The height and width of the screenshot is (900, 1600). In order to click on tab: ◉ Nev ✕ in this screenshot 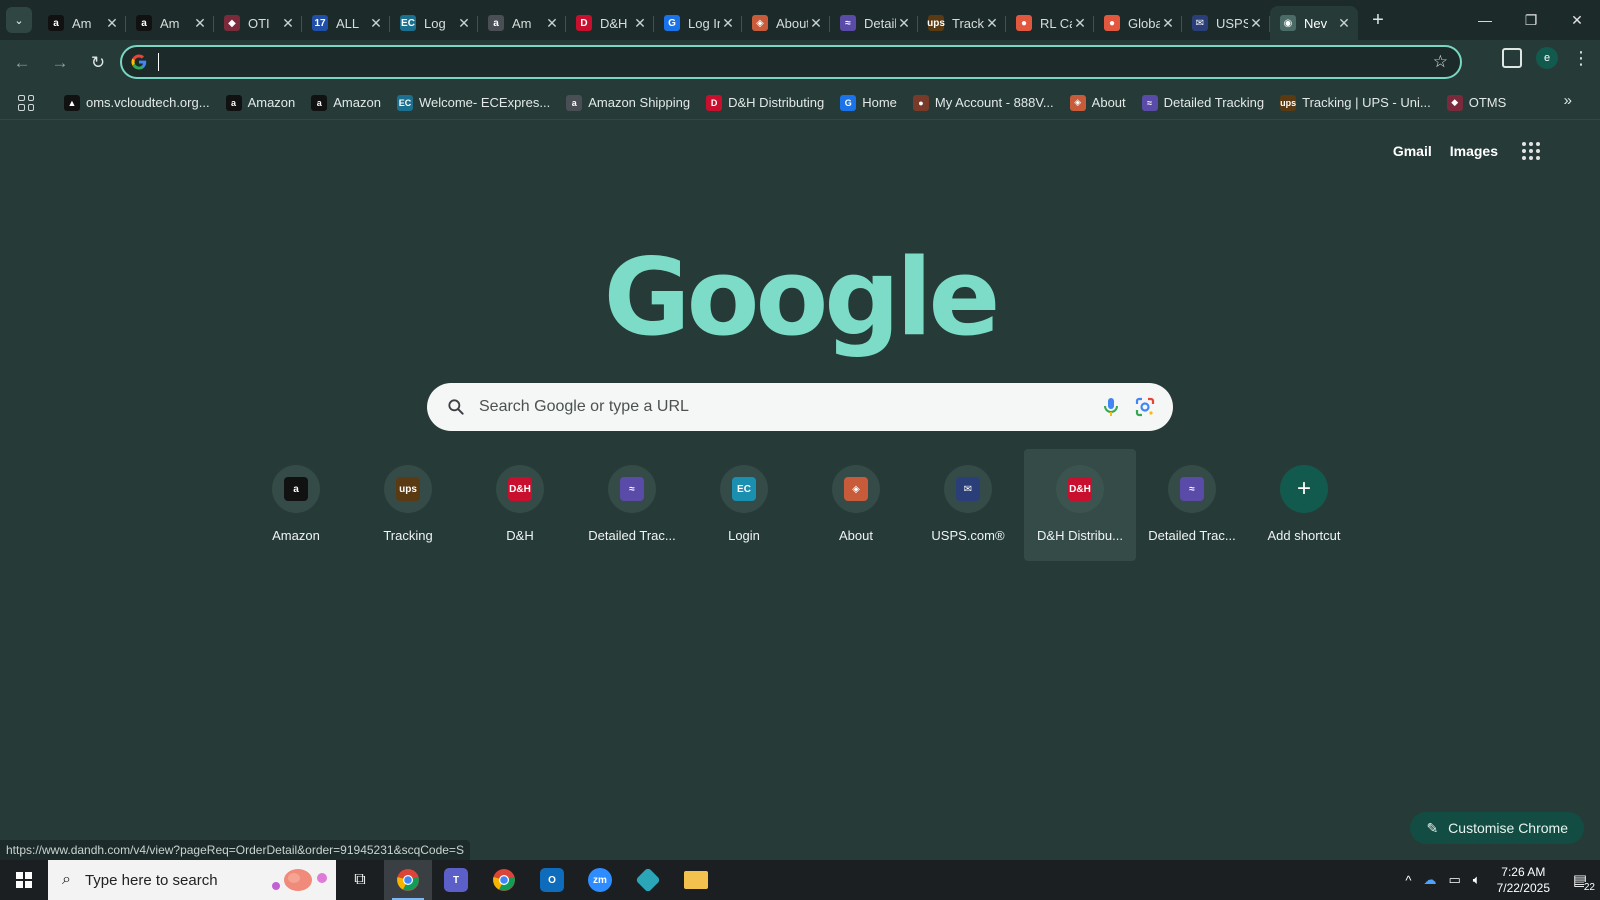, I will do `click(1314, 23)`.